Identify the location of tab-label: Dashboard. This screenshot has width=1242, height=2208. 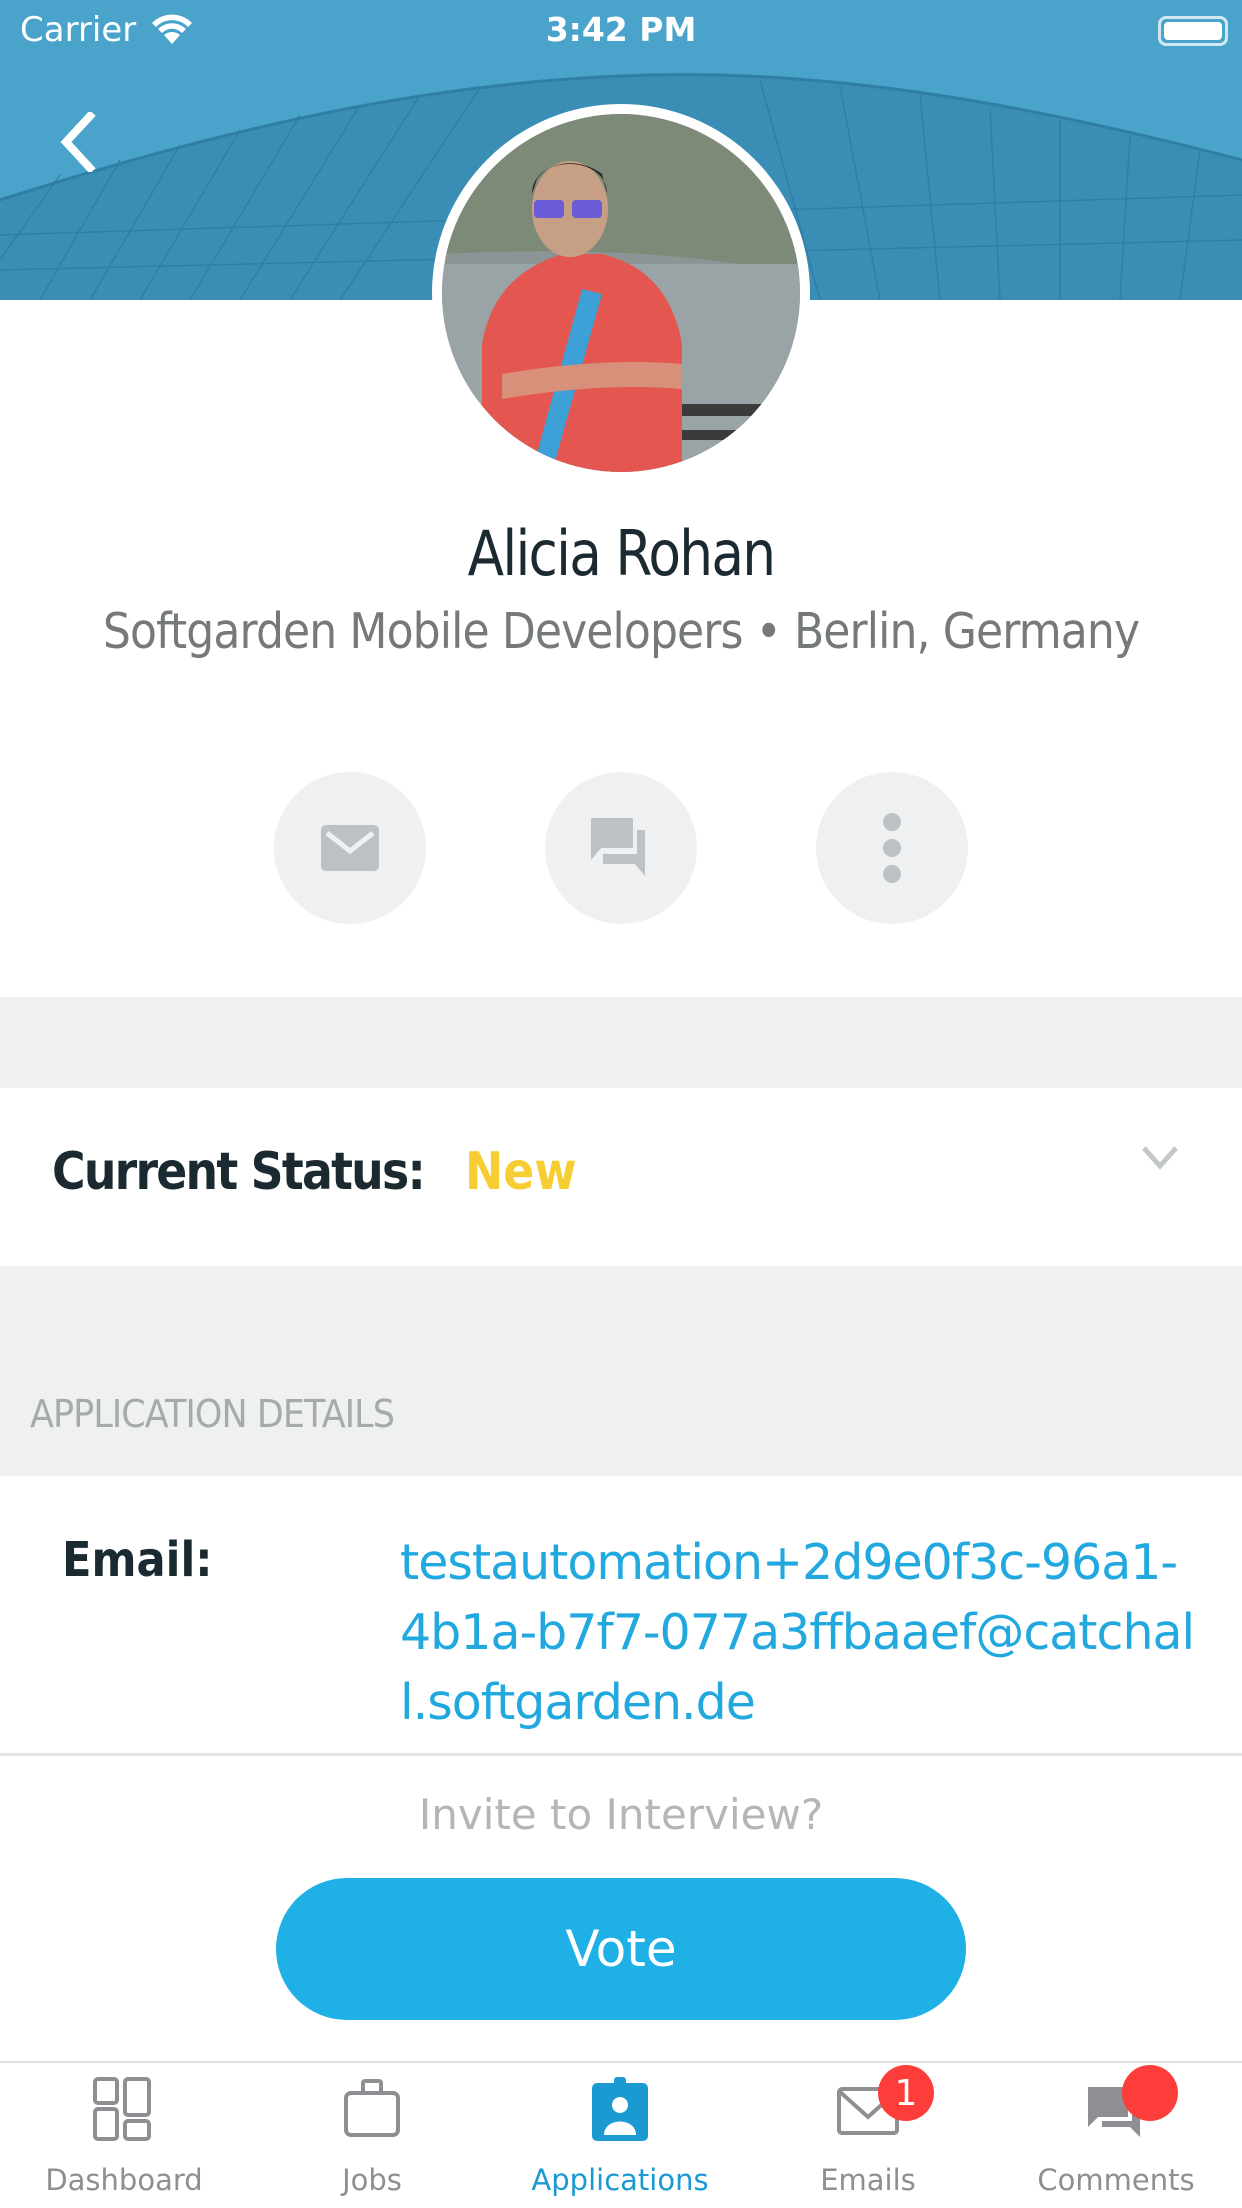
(124, 2180).